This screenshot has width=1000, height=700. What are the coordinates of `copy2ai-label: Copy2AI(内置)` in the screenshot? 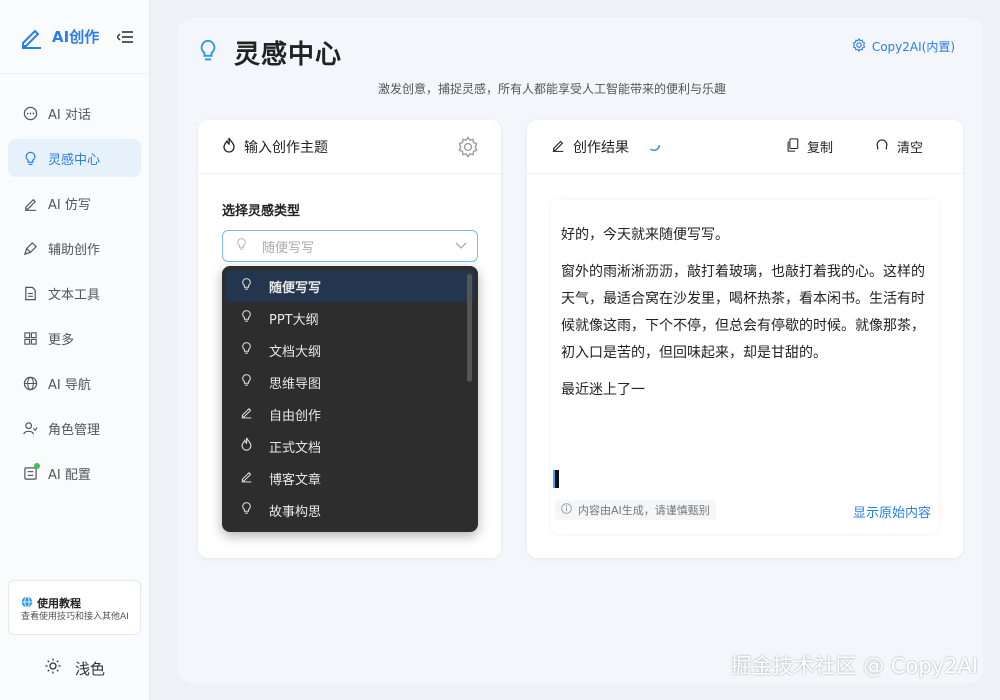 It's located at (913, 47).